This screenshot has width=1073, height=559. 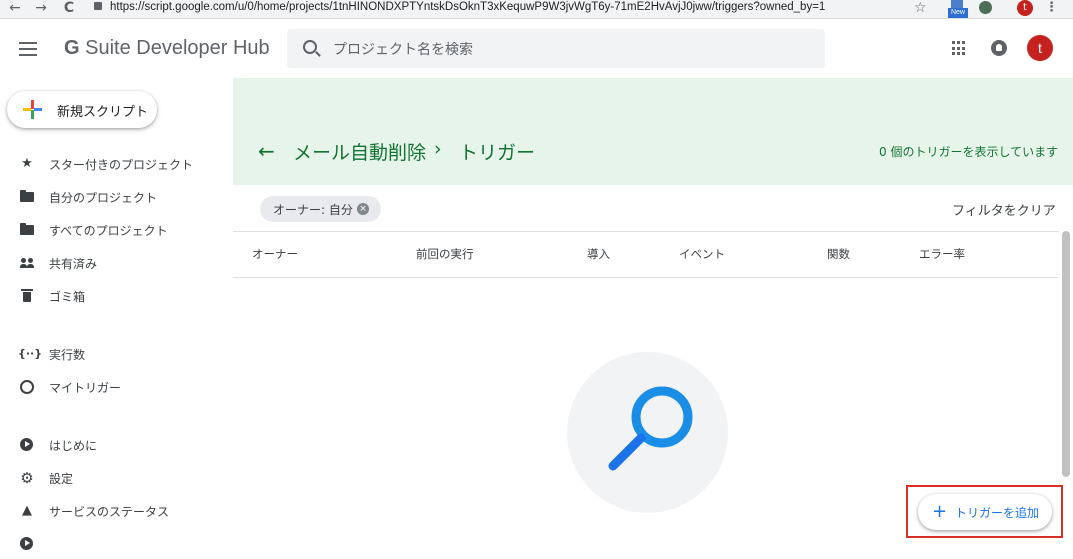 I want to click on sidebar-item-getting-started: はじめに, so click(x=116, y=445).